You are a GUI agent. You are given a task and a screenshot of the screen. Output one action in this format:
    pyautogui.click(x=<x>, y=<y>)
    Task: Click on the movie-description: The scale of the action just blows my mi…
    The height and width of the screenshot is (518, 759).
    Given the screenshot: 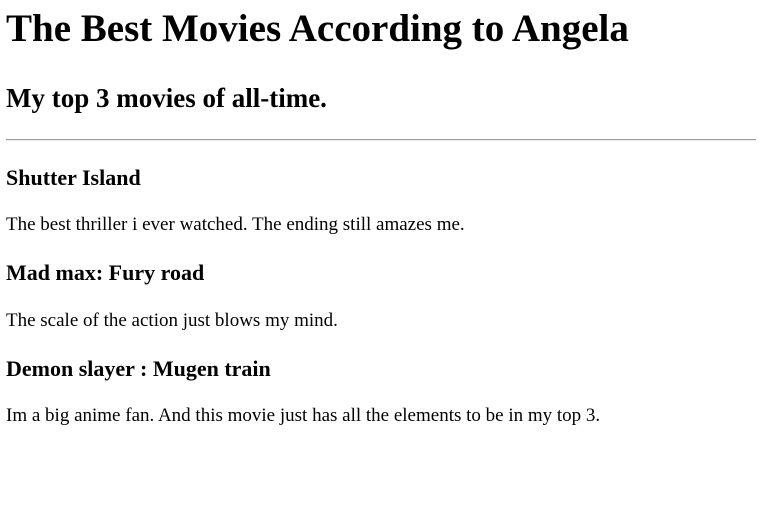 What is the action you would take?
    pyautogui.click(x=172, y=320)
    